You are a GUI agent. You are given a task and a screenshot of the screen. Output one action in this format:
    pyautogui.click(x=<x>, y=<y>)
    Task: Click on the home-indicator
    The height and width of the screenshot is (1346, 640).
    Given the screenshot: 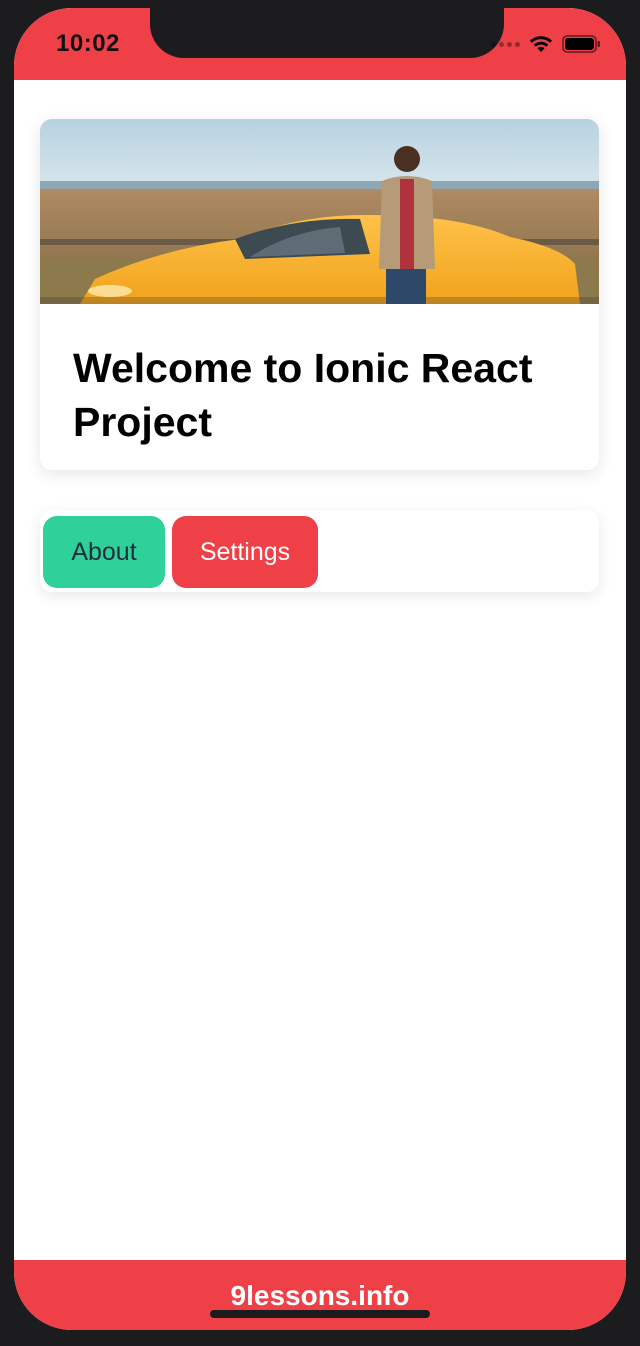 What is the action you would take?
    pyautogui.click(x=320, y=1314)
    